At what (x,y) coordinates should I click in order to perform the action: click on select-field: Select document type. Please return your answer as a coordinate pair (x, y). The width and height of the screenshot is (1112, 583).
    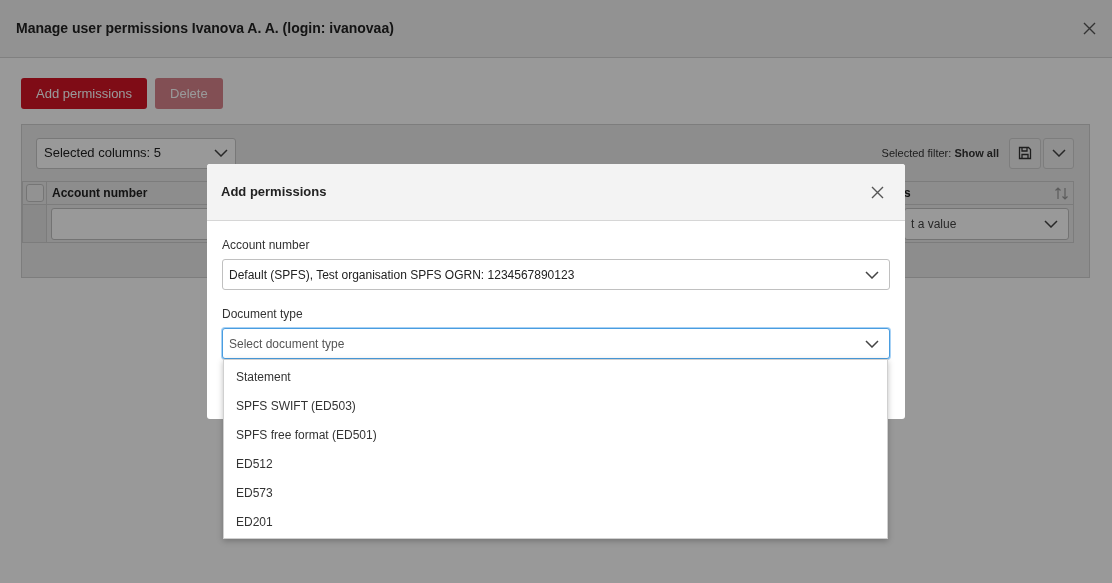
    Looking at the image, I should click on (556, 343).